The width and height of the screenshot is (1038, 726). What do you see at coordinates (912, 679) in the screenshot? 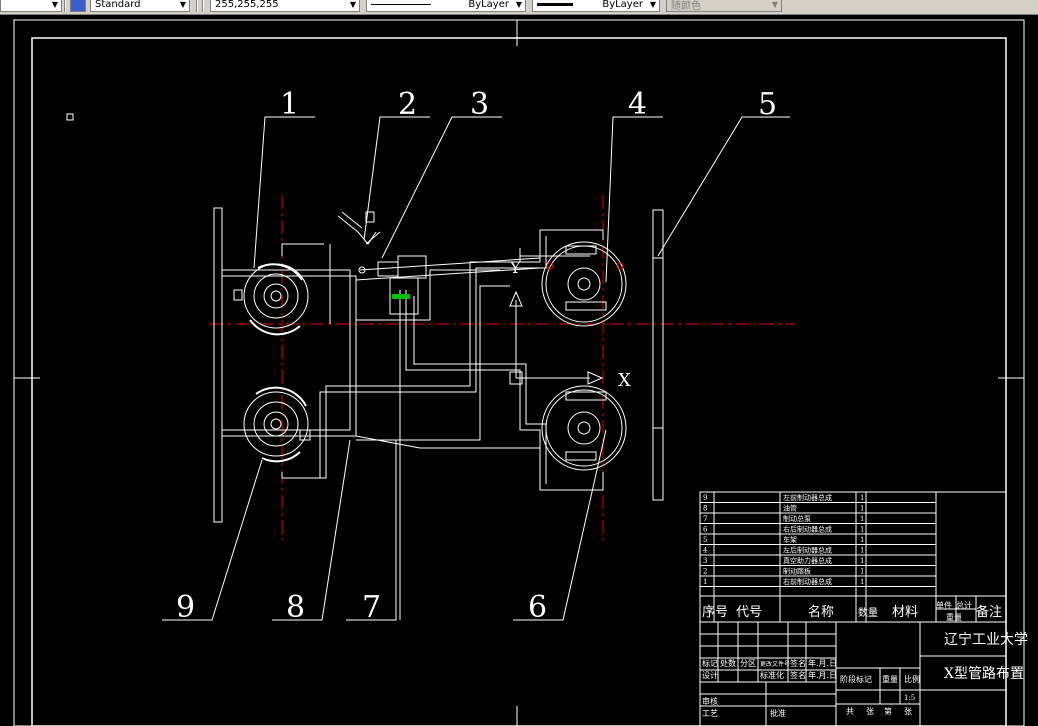
I see `scale-label: 比例` at bounding box center [912, 679].